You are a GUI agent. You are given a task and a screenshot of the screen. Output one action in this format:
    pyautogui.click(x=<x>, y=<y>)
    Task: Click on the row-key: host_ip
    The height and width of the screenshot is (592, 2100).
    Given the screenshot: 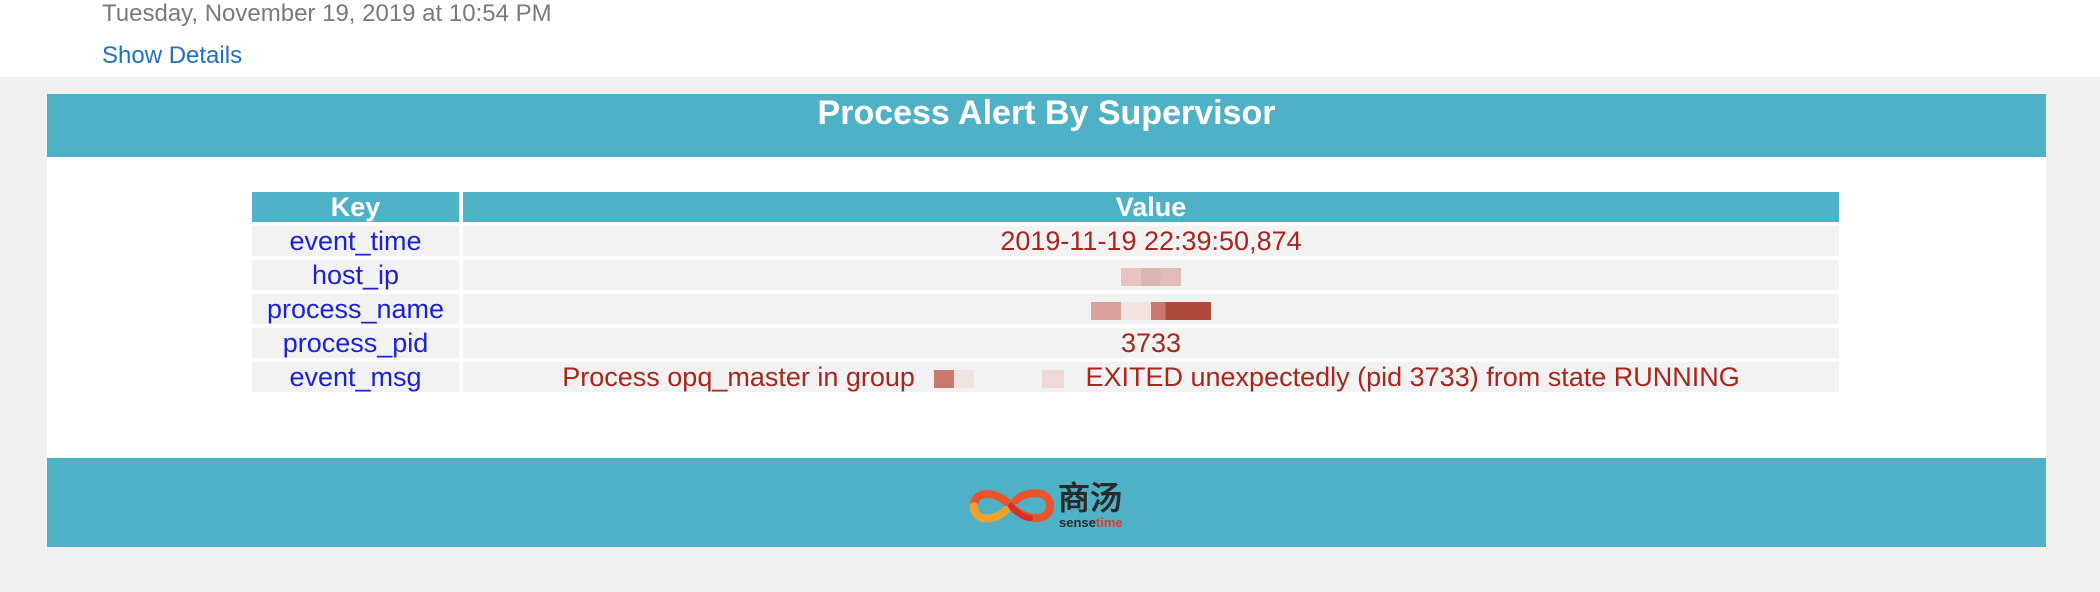 What is the action you would take?
    pyautogui.click(x=355, y=275)
    